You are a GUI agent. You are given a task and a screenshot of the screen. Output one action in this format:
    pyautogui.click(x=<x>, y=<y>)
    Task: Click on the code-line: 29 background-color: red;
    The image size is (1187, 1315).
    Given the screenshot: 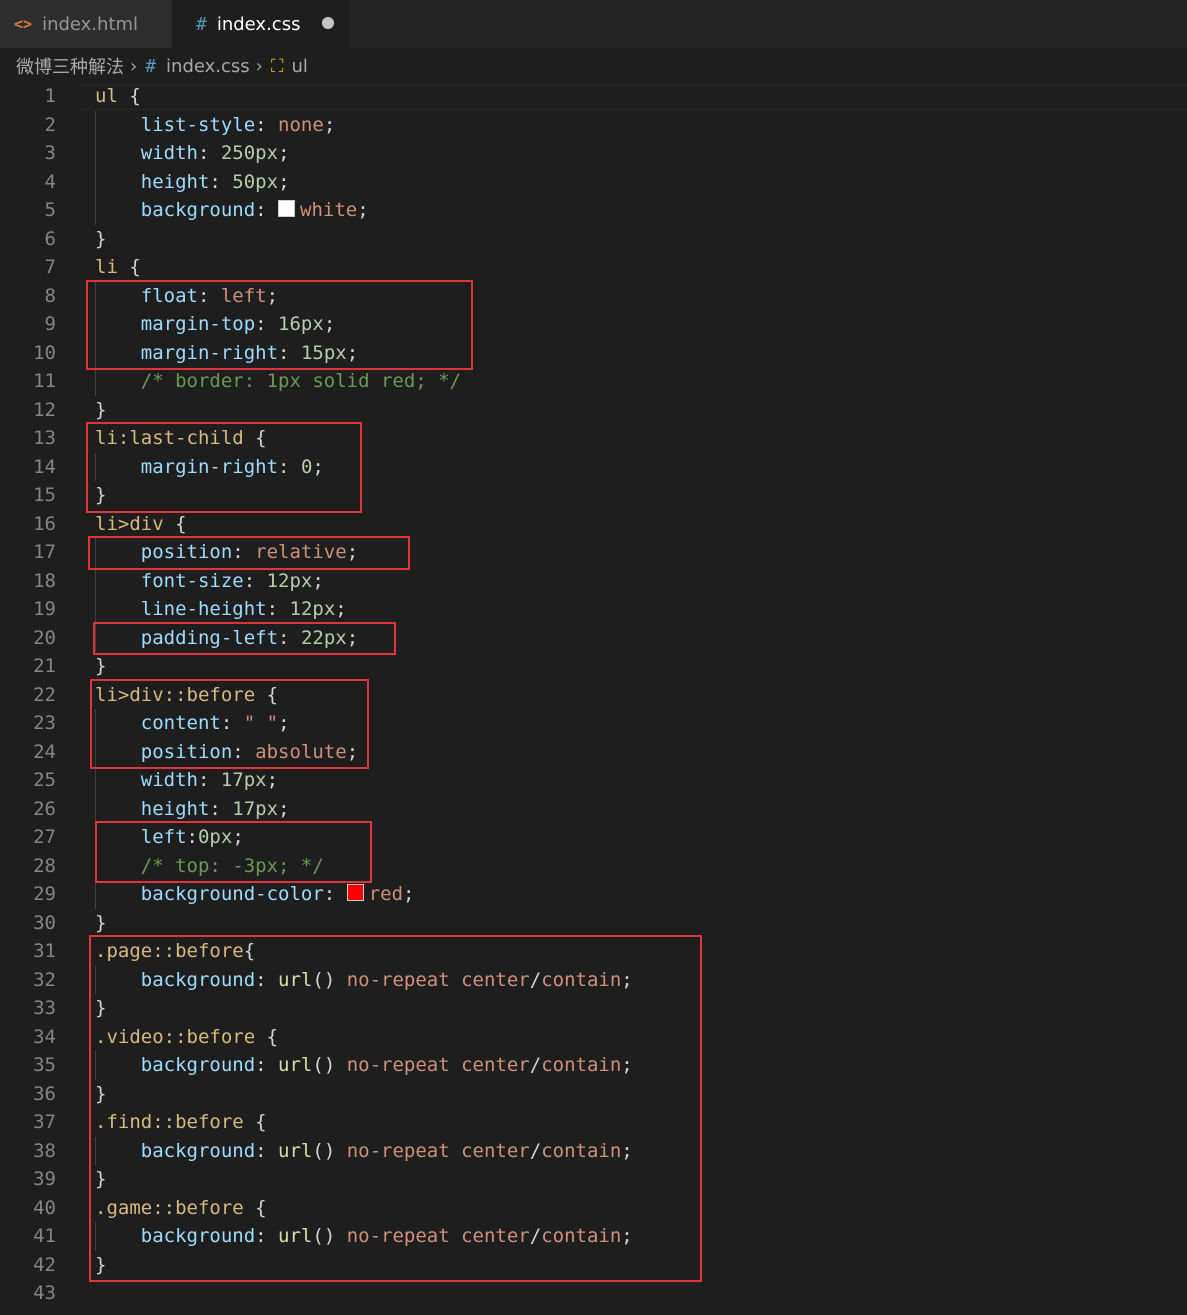 What is the action you would take?
    pyautogui.click(x=593, y=894)
    